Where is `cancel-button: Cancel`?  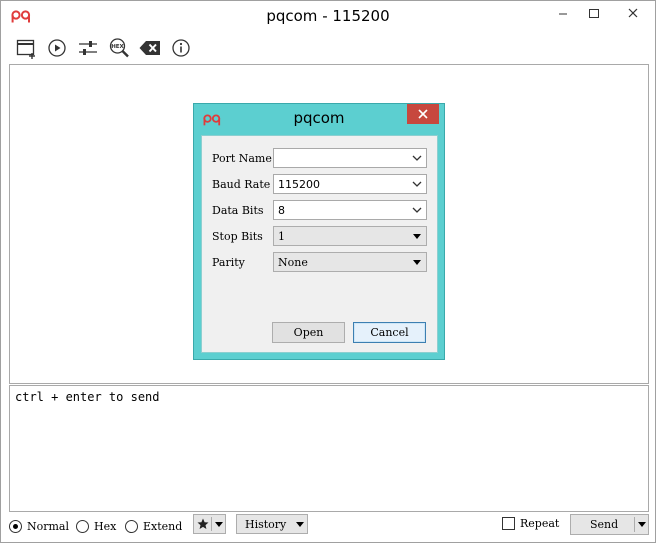
cancel-button: Cancel is located at coordinates (389, 332).